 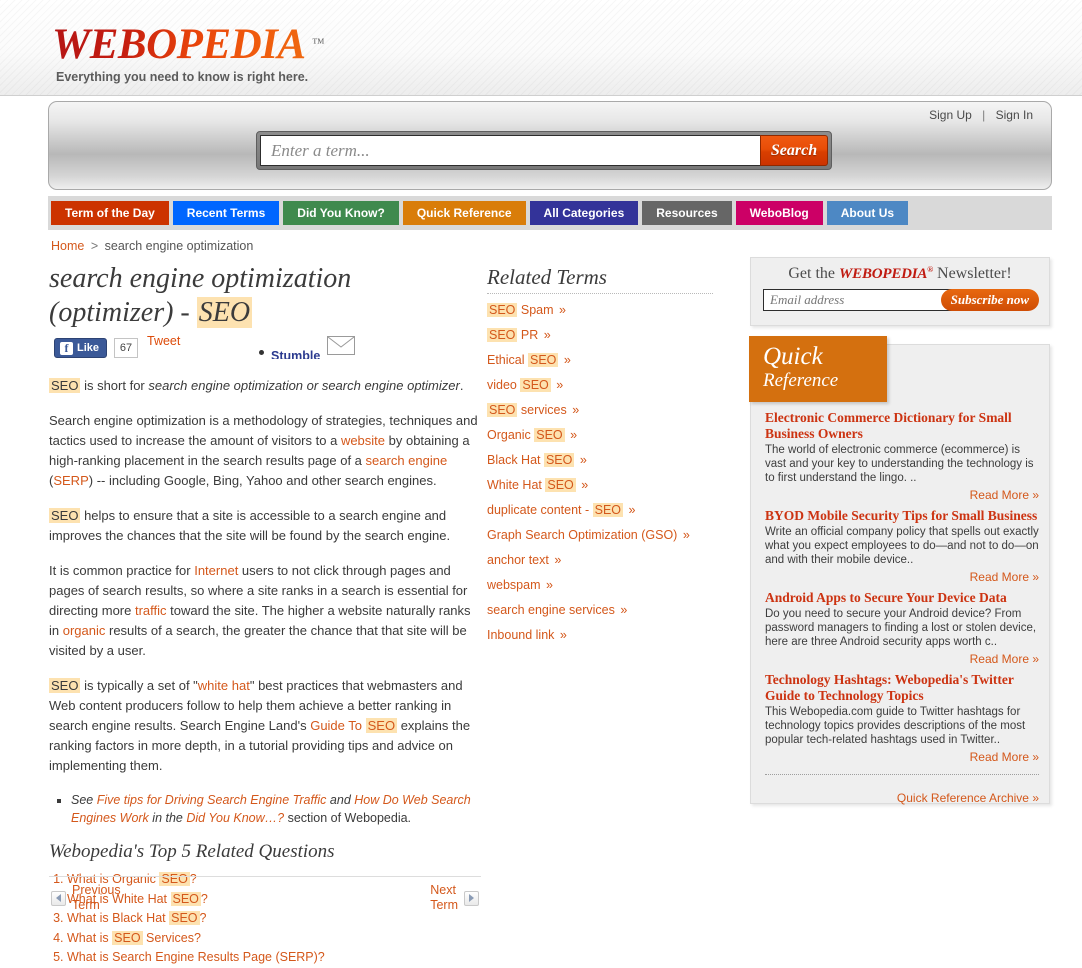 I want to click on logo-wordmark: WEBOPEDIA ™, so click(x=188, y=45).